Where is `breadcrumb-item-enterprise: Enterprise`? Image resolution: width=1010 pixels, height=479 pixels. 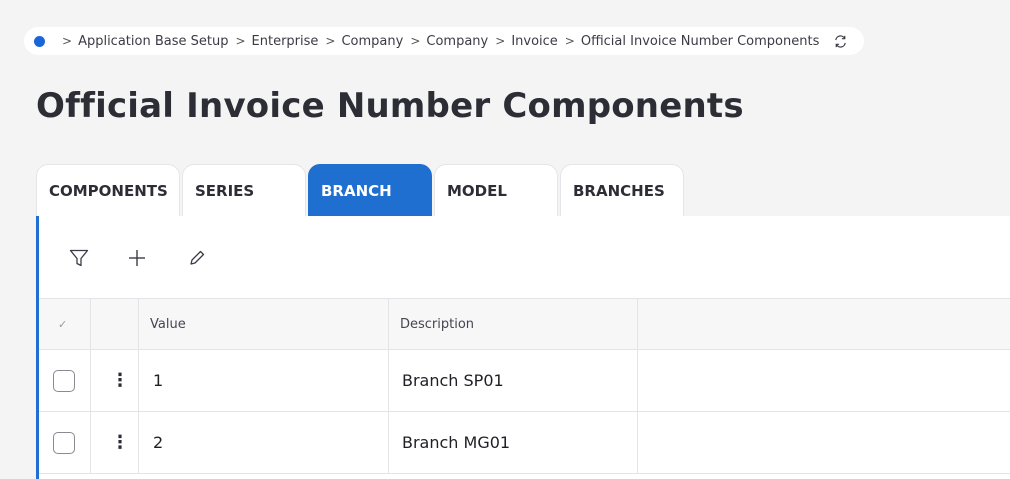
breadcrumb-item-enterprise: Enterprise is located at coordinates (285, 41).